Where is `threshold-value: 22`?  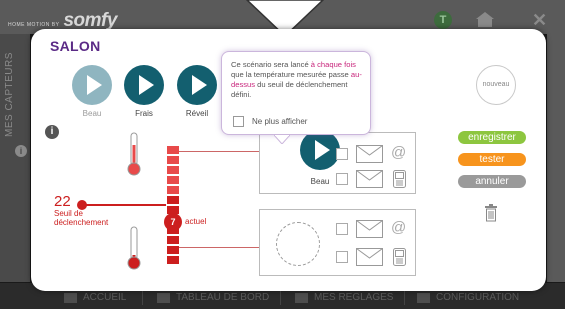
threshold-value: 22 is located at coordinates (62, 201).